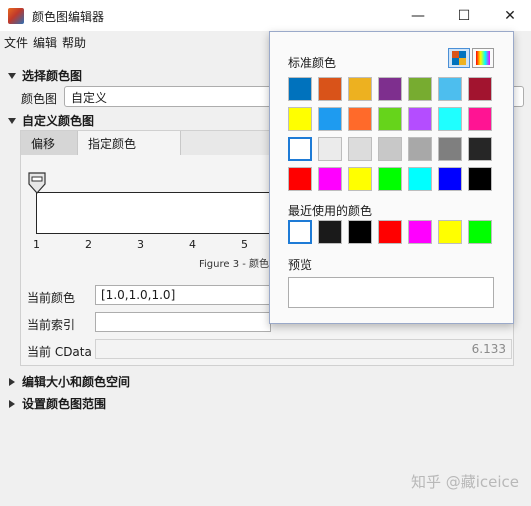 This screenshot has width=531, height=506. Describe the element at coordinates (58, 121) in the screenshot. I see `section-title: 自定义颜色图` at that location.